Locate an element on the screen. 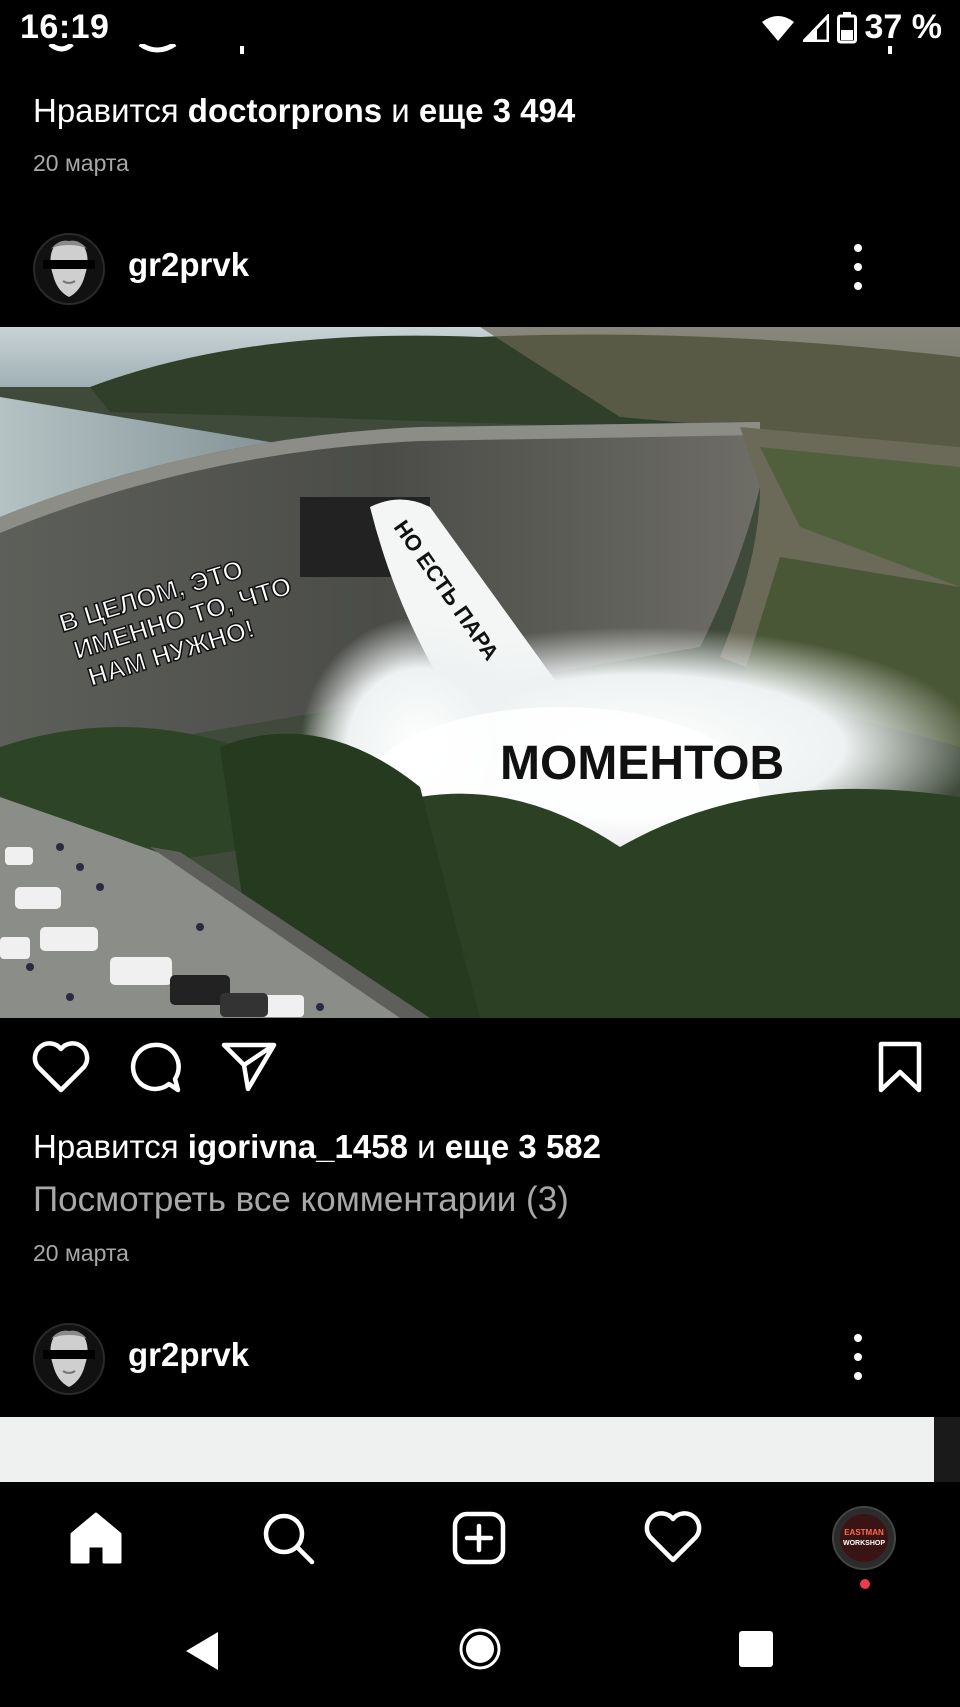 The height and width of the screenshot is (1707, 960). previous-post-actions-peek is located at coordinates (480, 53).